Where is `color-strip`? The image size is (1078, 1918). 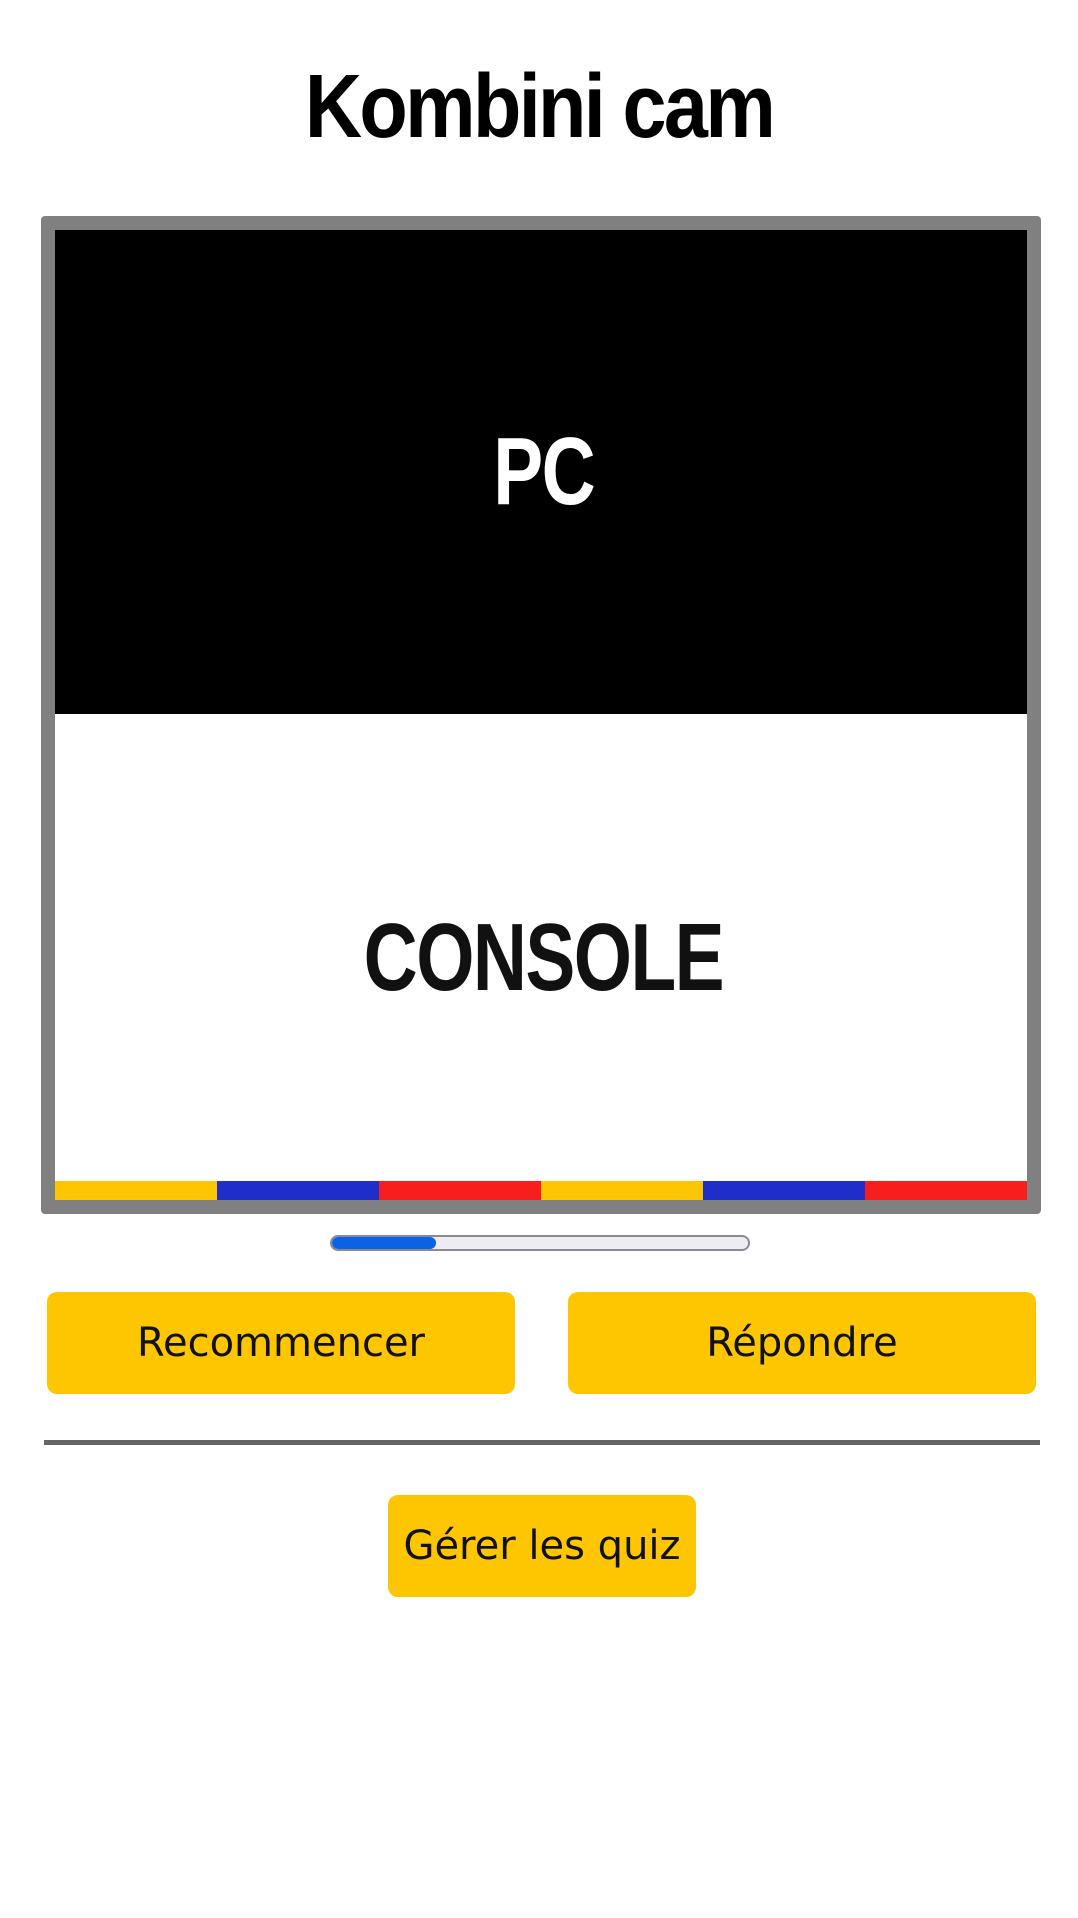 color-strip is located at coordinates (541, 1190).